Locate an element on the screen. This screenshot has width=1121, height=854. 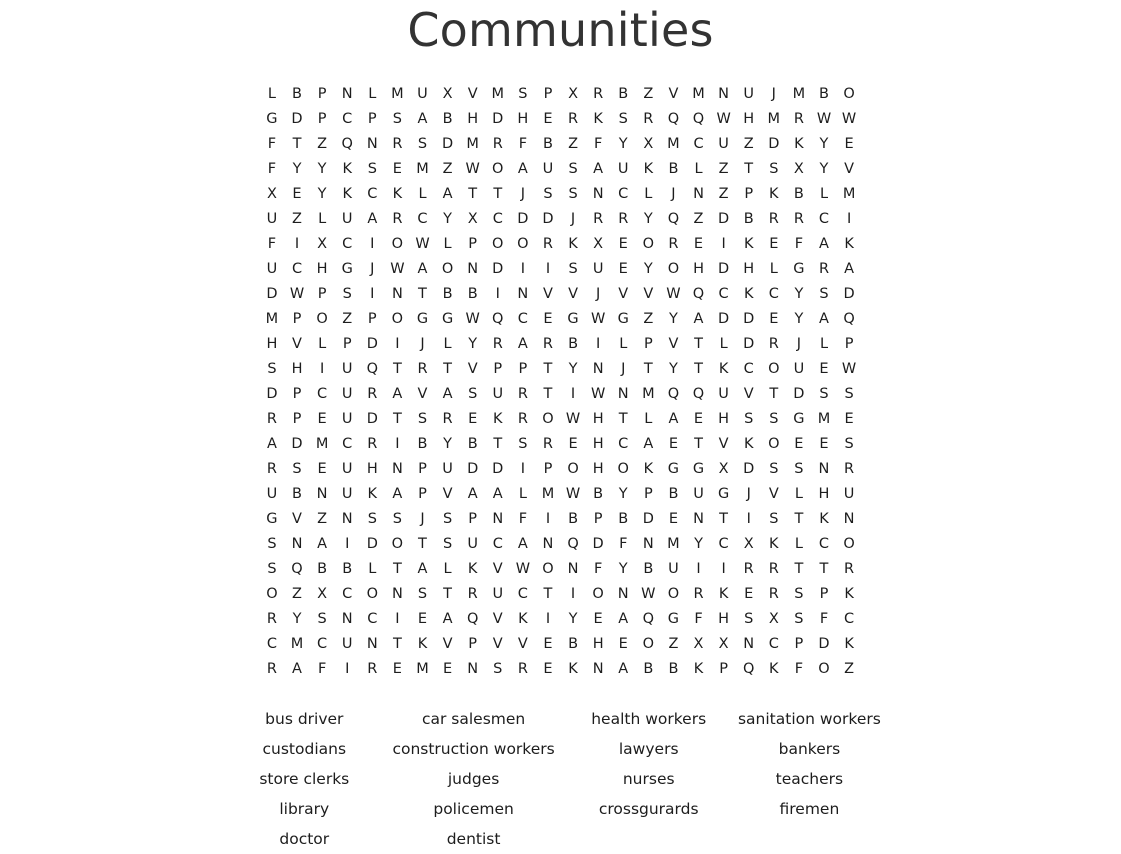
letter-cell: J is located at coordinates (598, 294).